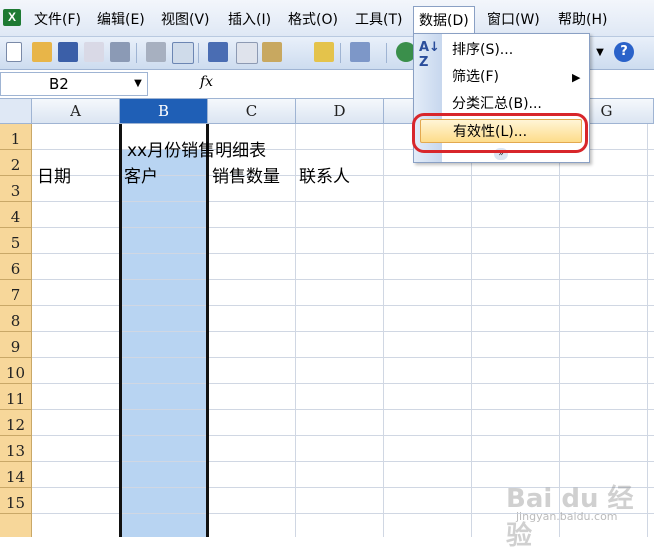 The height and width of the screenshot is (552, 654). I want to click on help-icon: ?, so click(624, 52).